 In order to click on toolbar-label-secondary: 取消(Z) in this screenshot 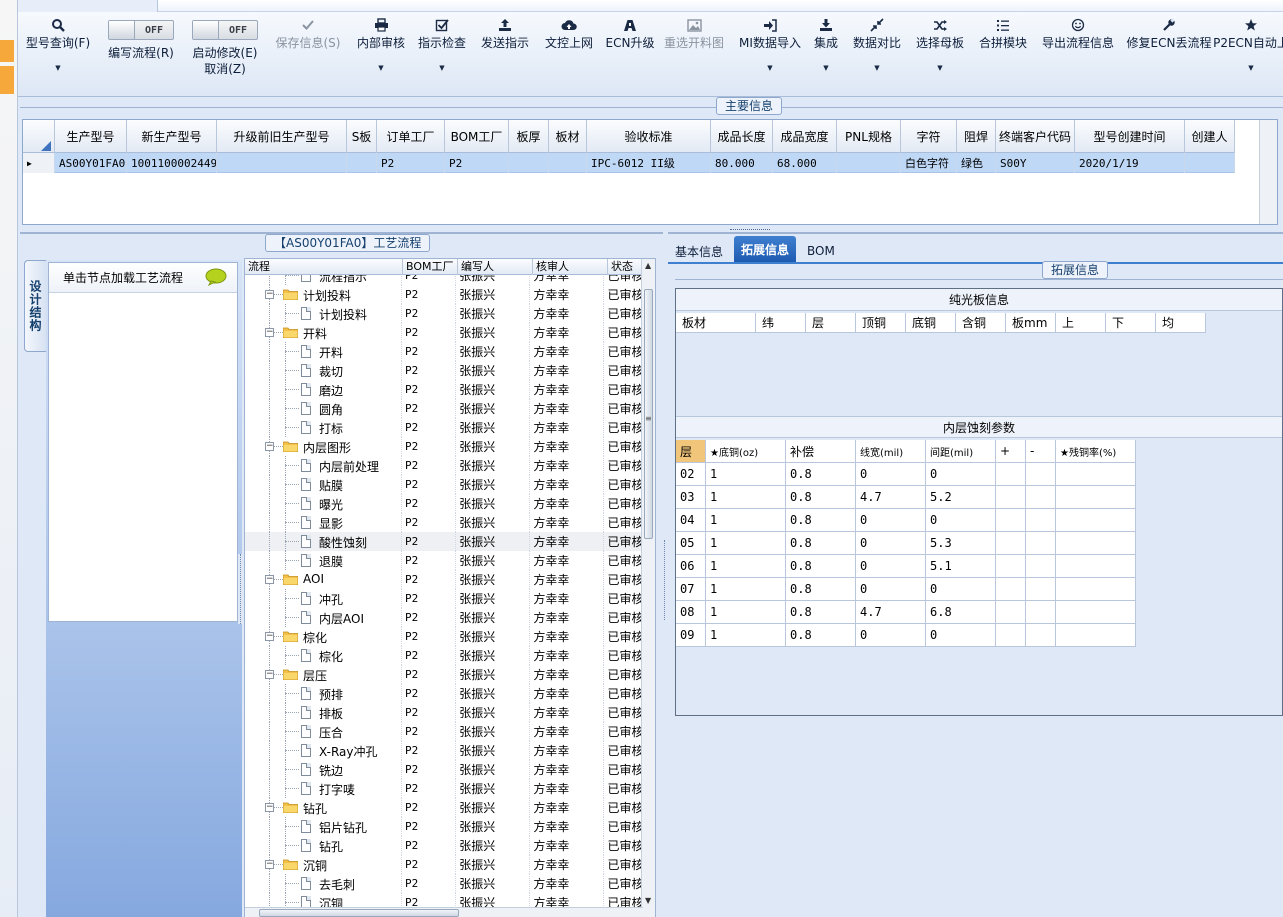, I will do `click(225, 69)`.